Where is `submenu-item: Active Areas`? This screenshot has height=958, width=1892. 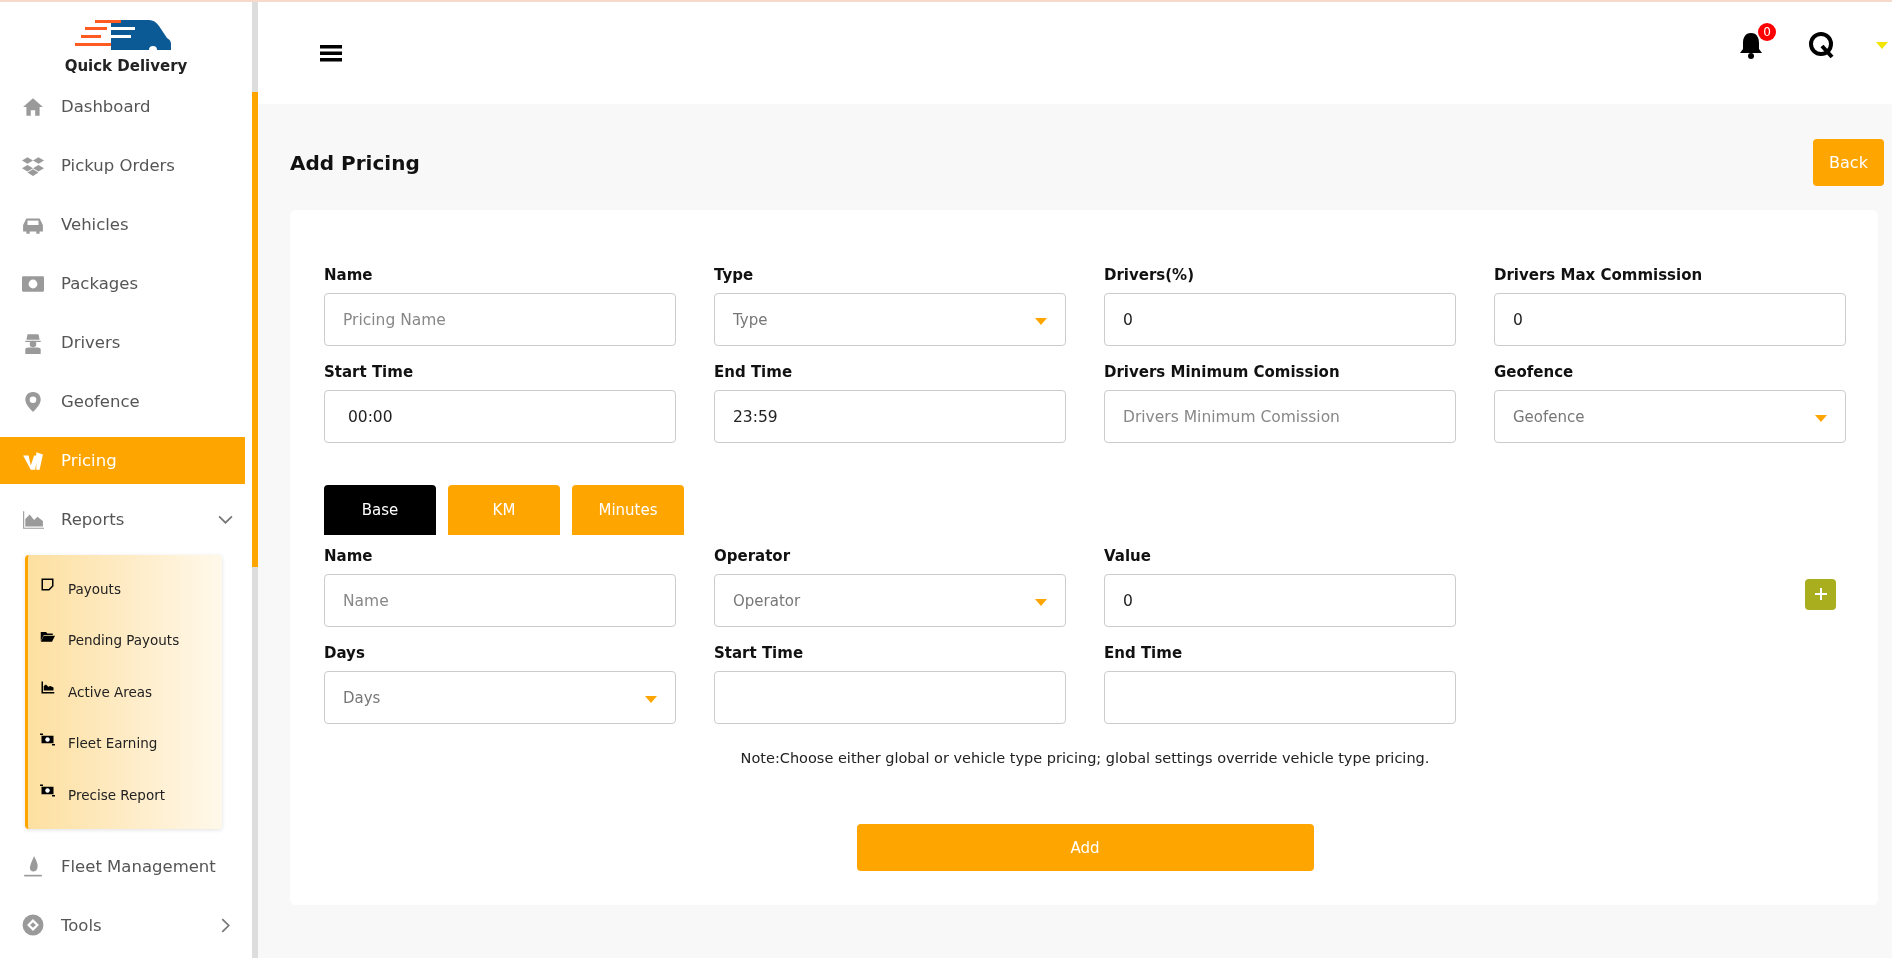 submenu-item: Active Areas is located at coordinates (125, 692).